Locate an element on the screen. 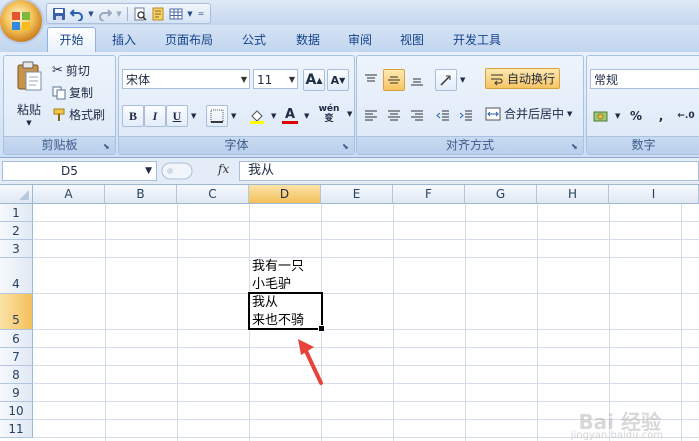  table-icon is located at coordinates (176, 14).